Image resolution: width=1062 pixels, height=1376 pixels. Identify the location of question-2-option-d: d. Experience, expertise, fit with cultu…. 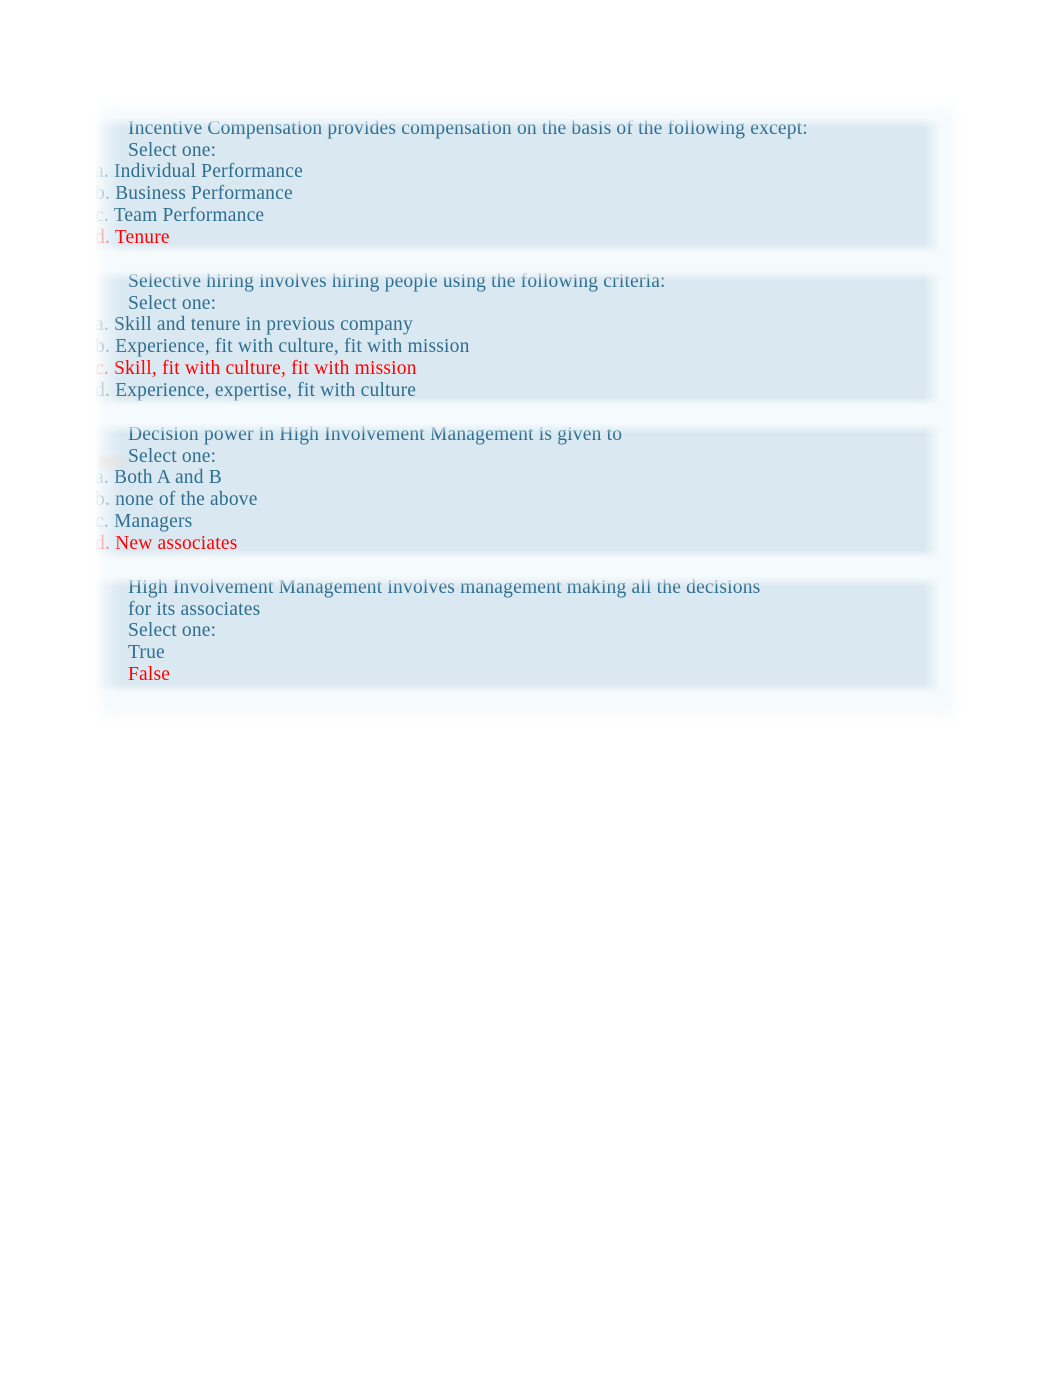
(517, 391).